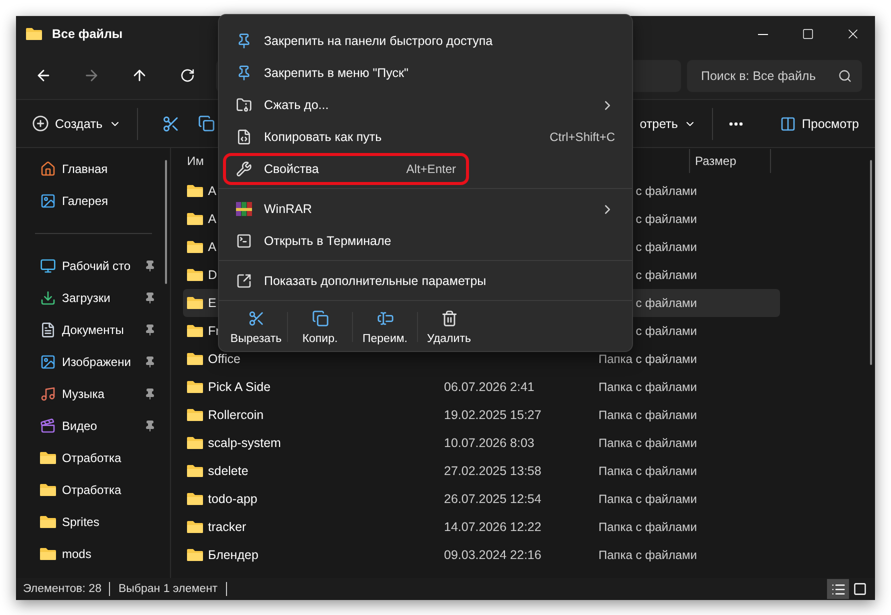 This screenshot has height=615, width=891. Describe the element at coordinates (88, 34) in the screenshot. I see `window-title: Все файлы` at that location.